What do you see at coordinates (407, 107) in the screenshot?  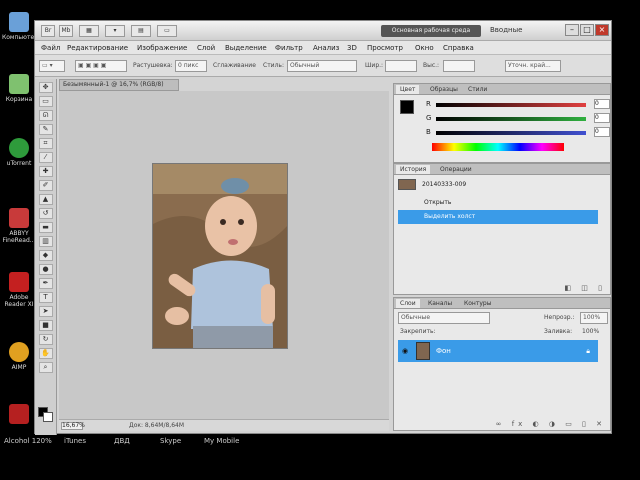 I see `panel-foreground-swatch` at bounding box center [407, 107].